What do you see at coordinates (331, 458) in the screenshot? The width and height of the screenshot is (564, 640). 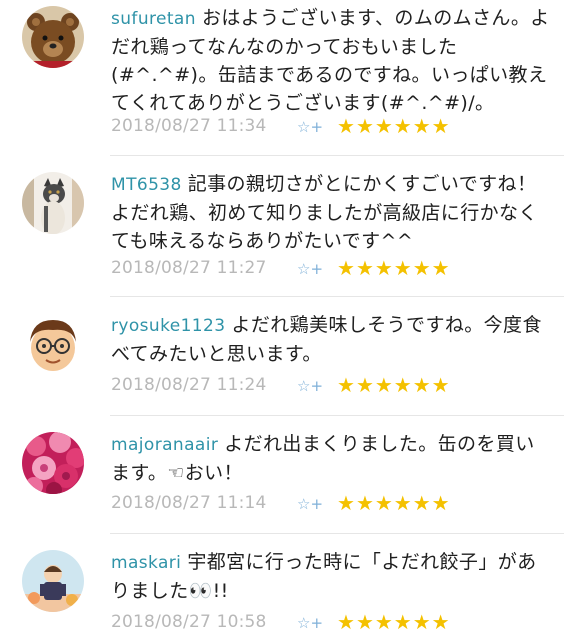 I see `comment-text: majoranaair よだれ出まくりました。缶のを買います。☜おい！` at bounding box center [331, 458].